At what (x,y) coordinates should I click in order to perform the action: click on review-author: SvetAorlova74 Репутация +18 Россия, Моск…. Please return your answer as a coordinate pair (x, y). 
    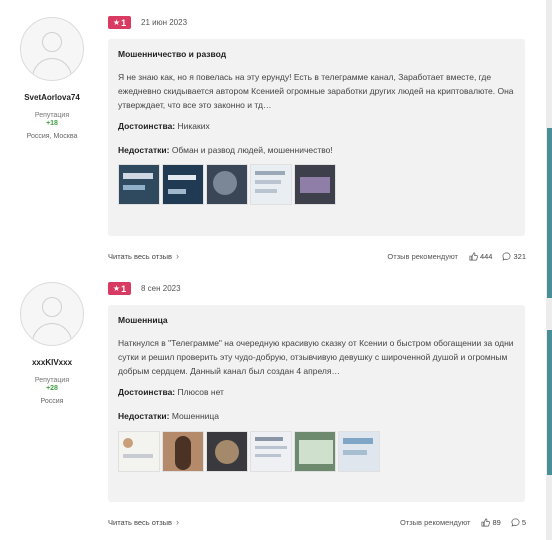
    Looking at the image, I should click on (52, 78).